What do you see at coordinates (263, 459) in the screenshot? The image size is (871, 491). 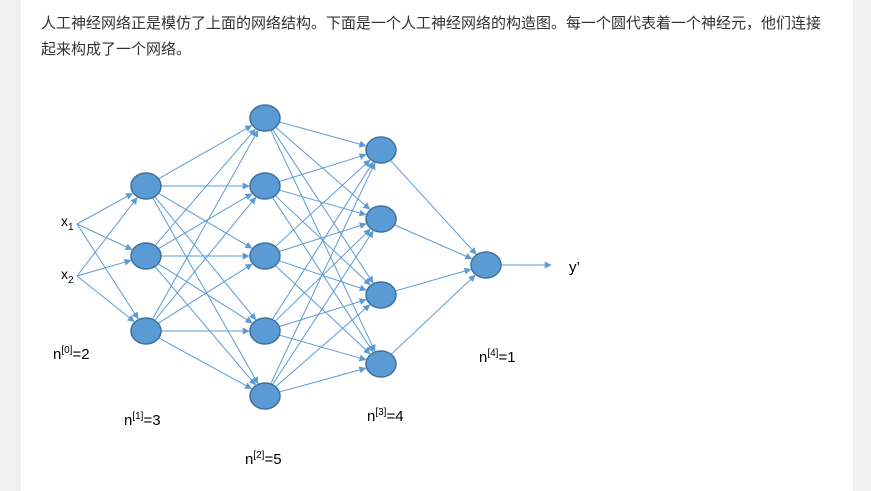 I see `layer-size-label-2: n[2]=5` at bounding box center [263, 459].